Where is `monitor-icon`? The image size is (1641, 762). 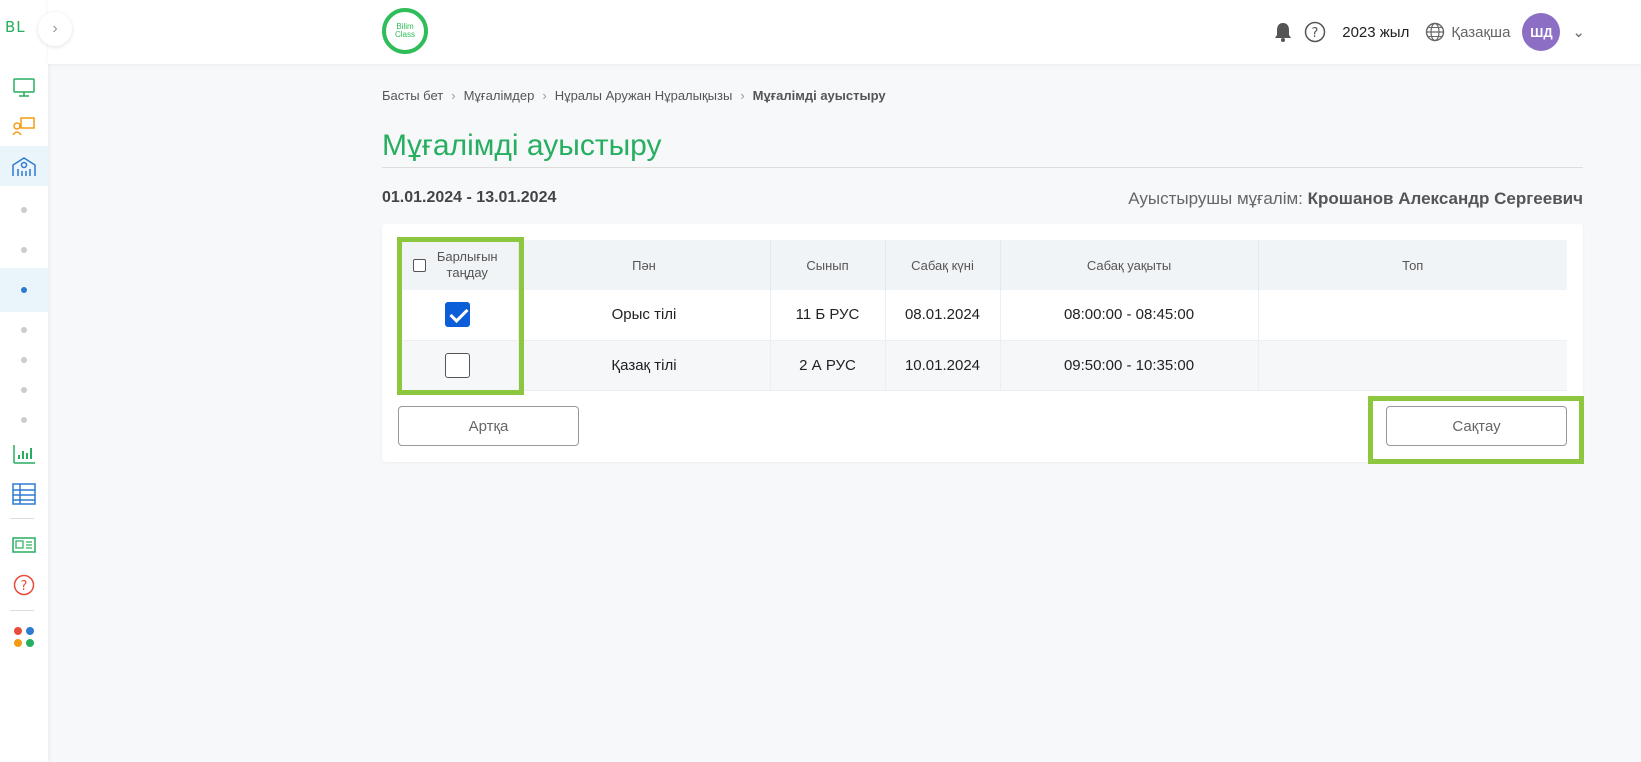 monitor-icon is located at coordinates (24, 87).